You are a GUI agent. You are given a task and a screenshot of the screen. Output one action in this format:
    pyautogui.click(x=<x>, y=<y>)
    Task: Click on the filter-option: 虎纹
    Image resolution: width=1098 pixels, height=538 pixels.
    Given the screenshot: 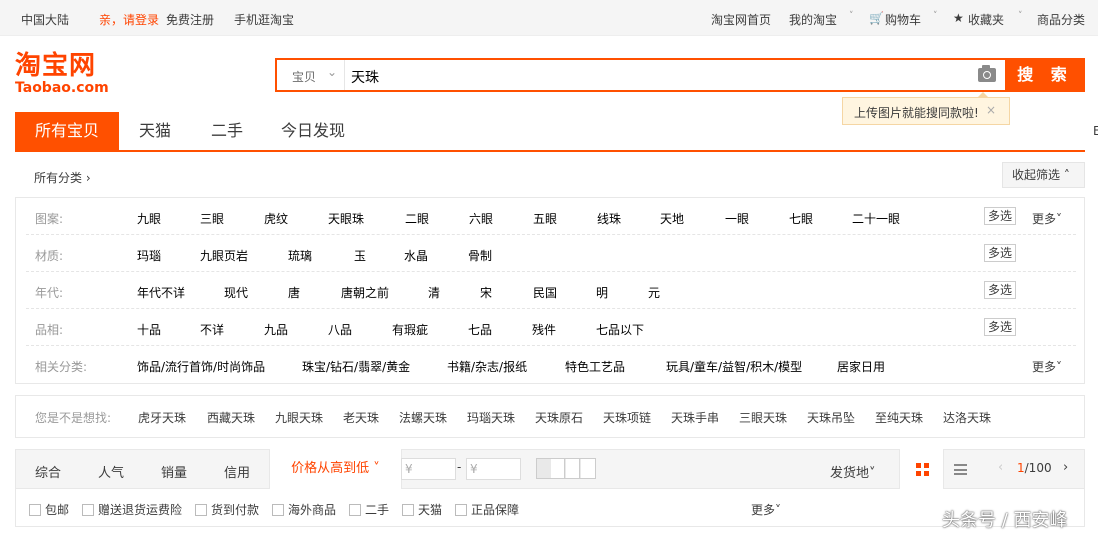 What is the action you would take?
    pyautogui.click(x=276, y=218)
    